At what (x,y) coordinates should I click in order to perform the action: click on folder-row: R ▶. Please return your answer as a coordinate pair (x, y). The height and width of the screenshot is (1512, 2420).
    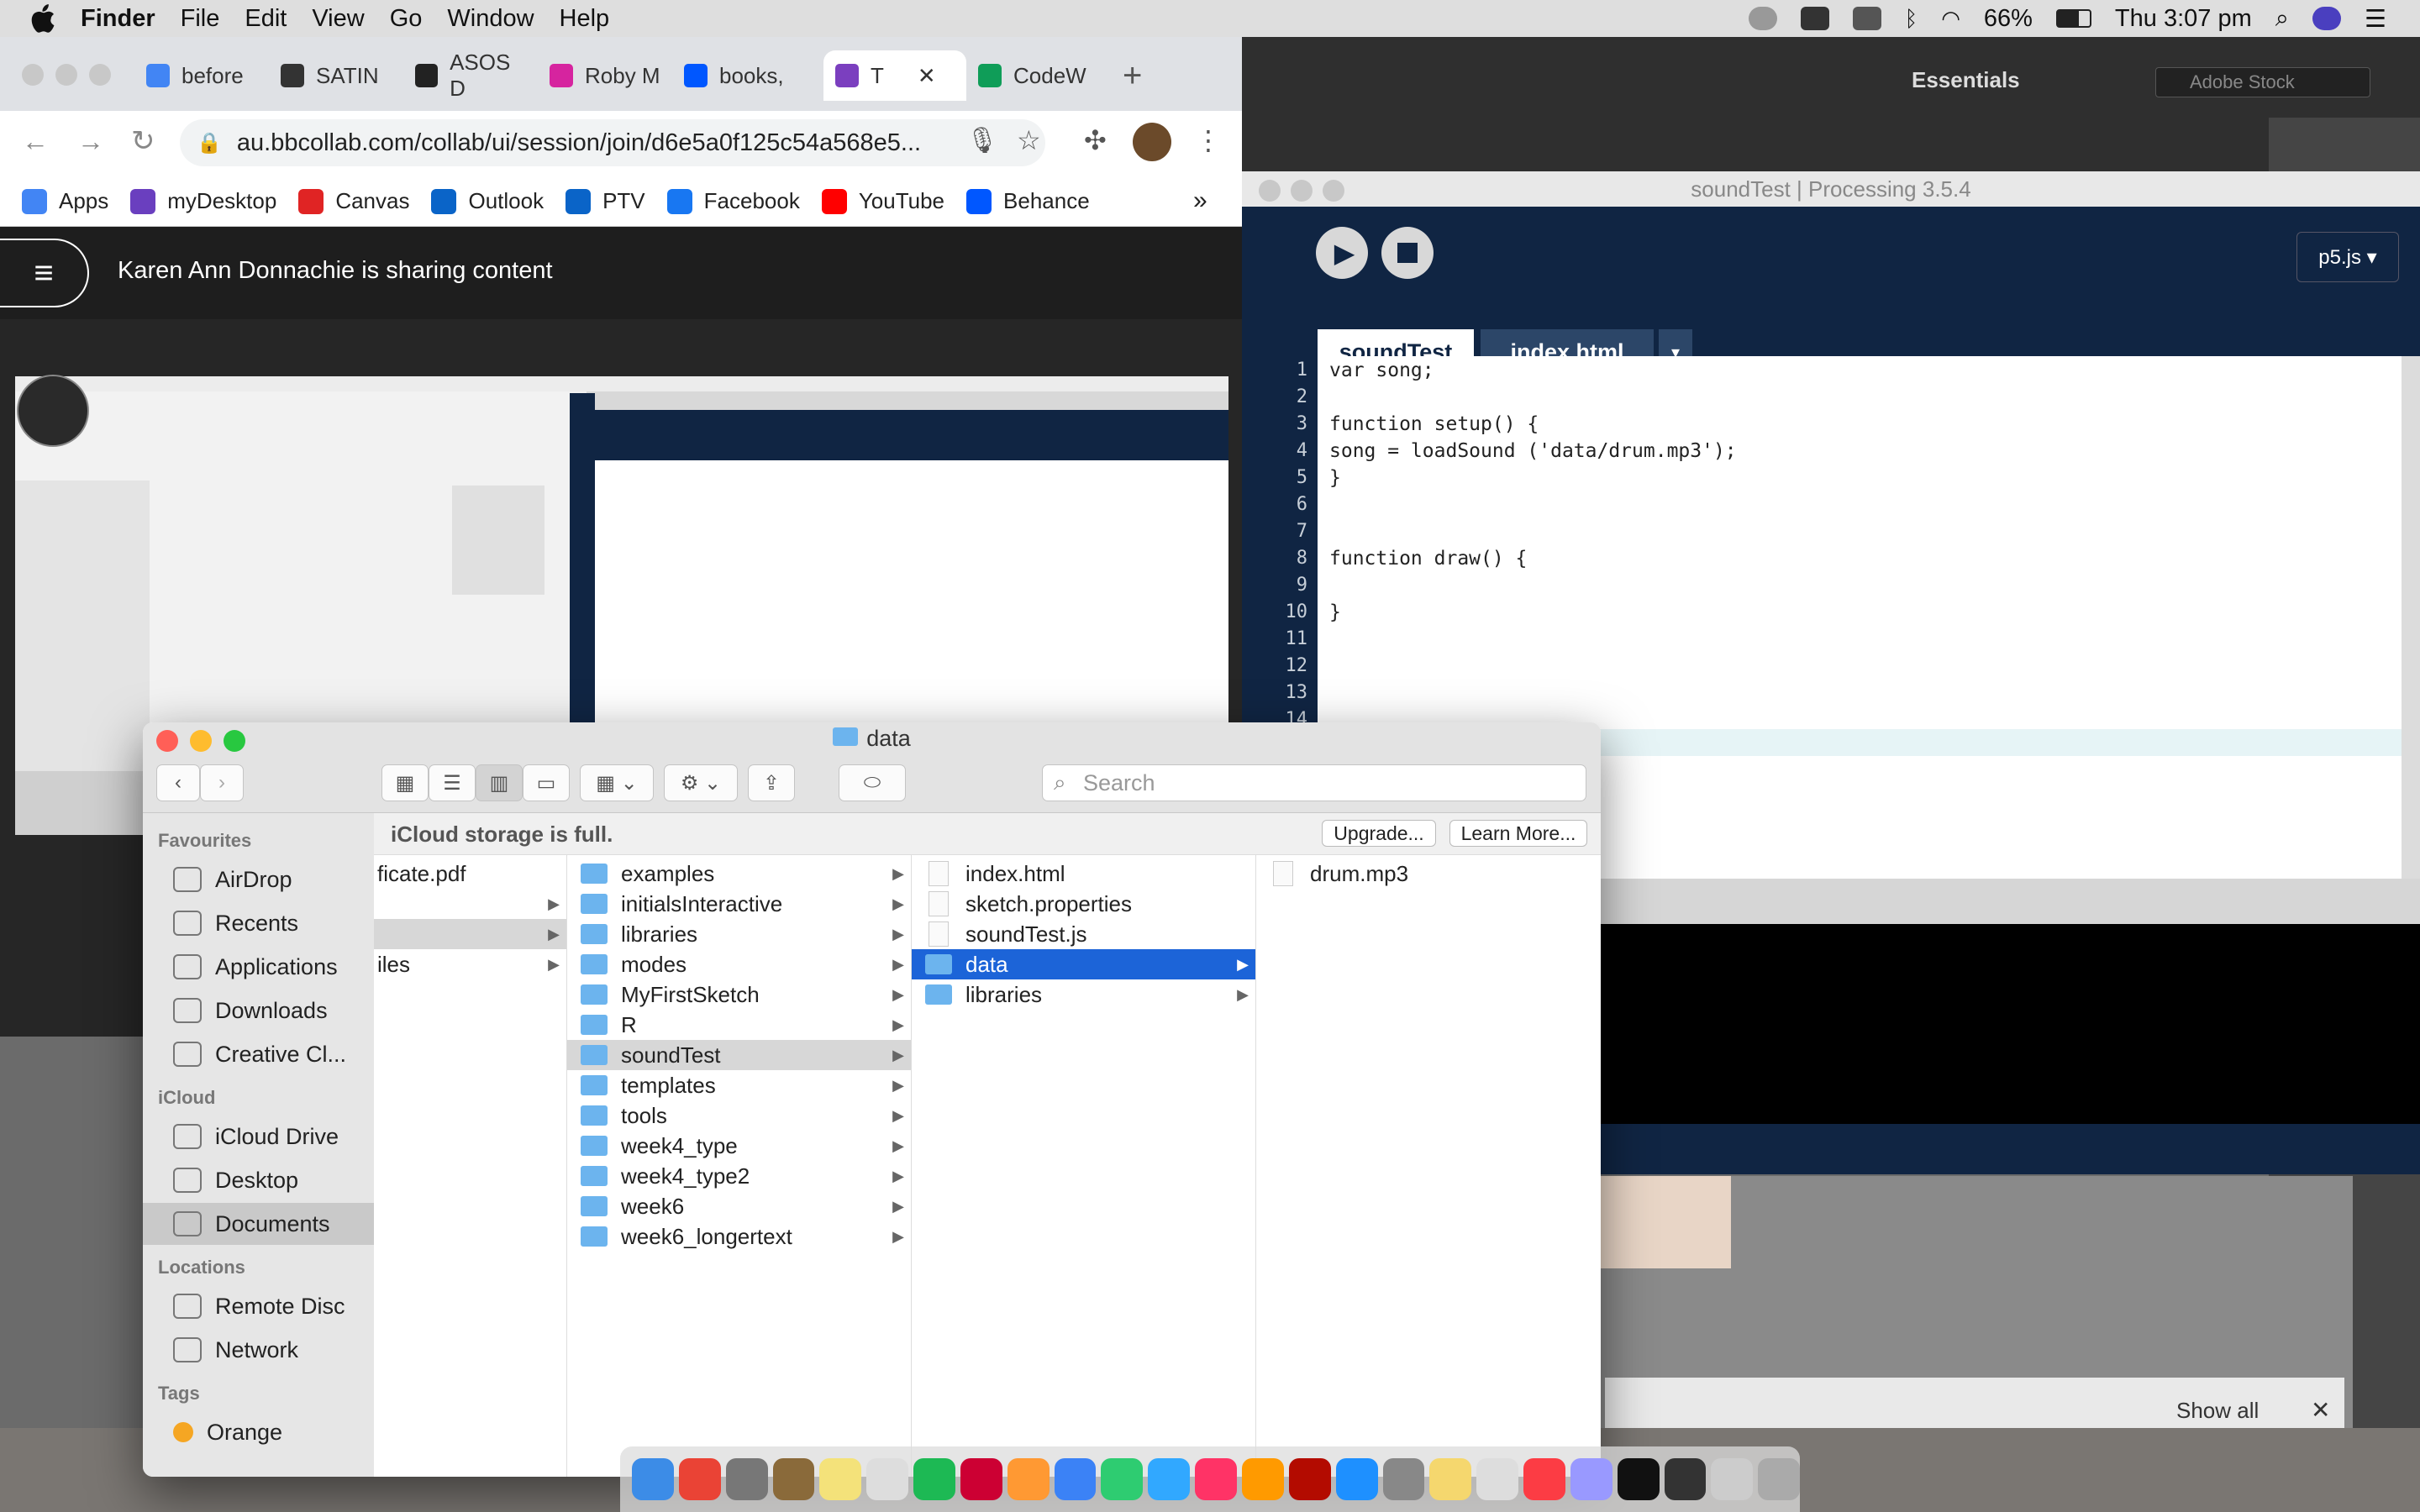
    Looking at the image, I should click on (739, 1025).